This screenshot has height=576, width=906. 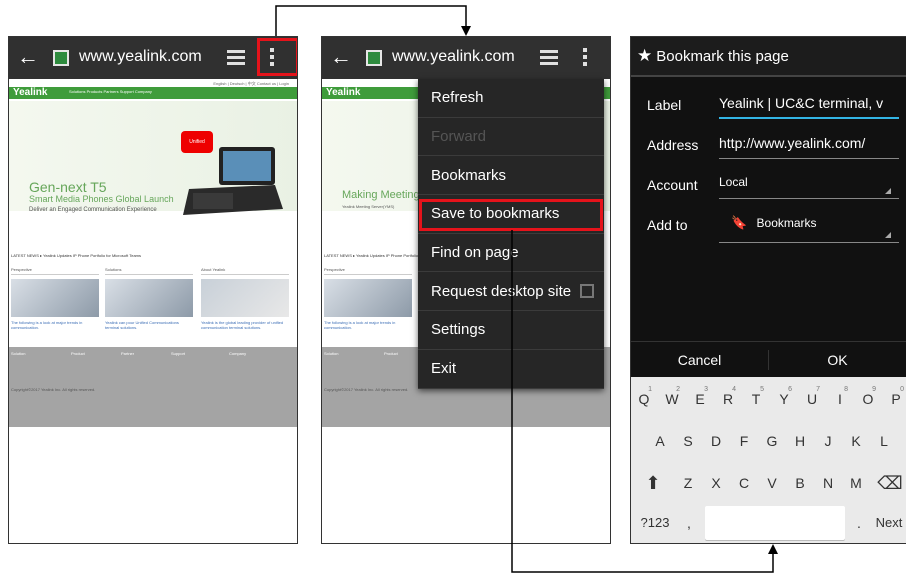 I want to click on arrow-menu-to-dropdown, so click(x=371, y=20).